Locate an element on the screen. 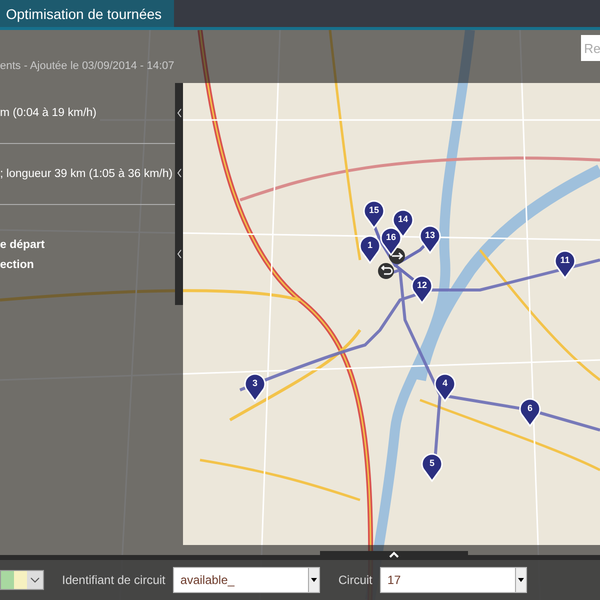  map-marker: 13 is located at coordinates (430, 239).